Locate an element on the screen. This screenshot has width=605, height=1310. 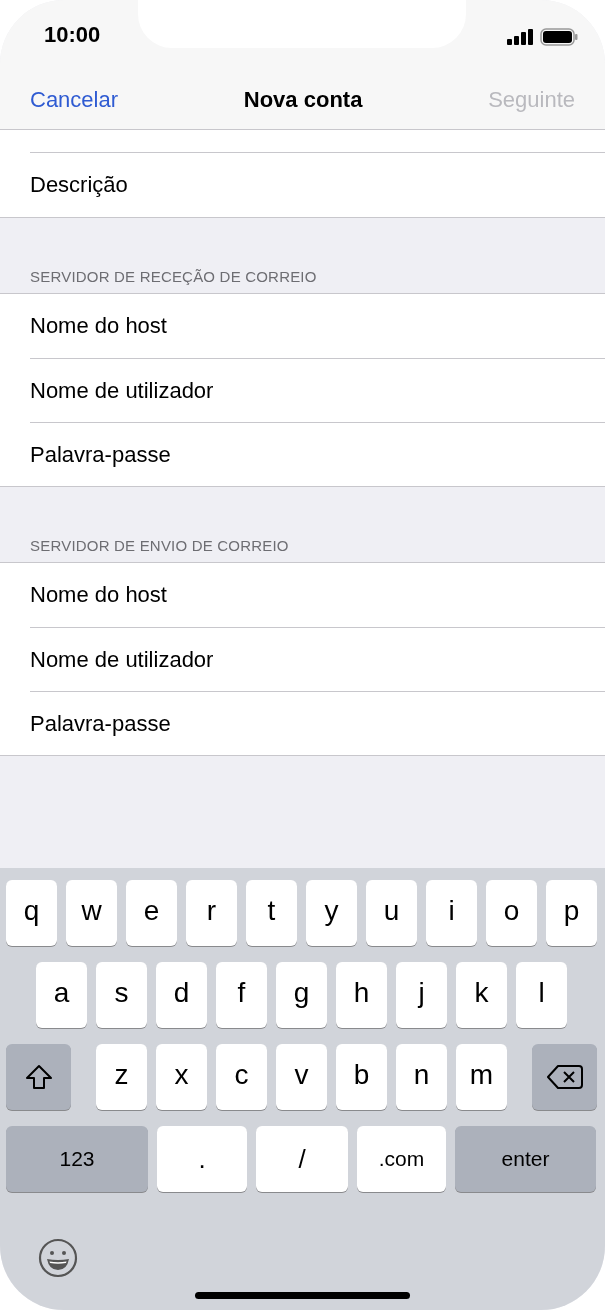
keyboard-key: z is located at coordinates (121, 1077).